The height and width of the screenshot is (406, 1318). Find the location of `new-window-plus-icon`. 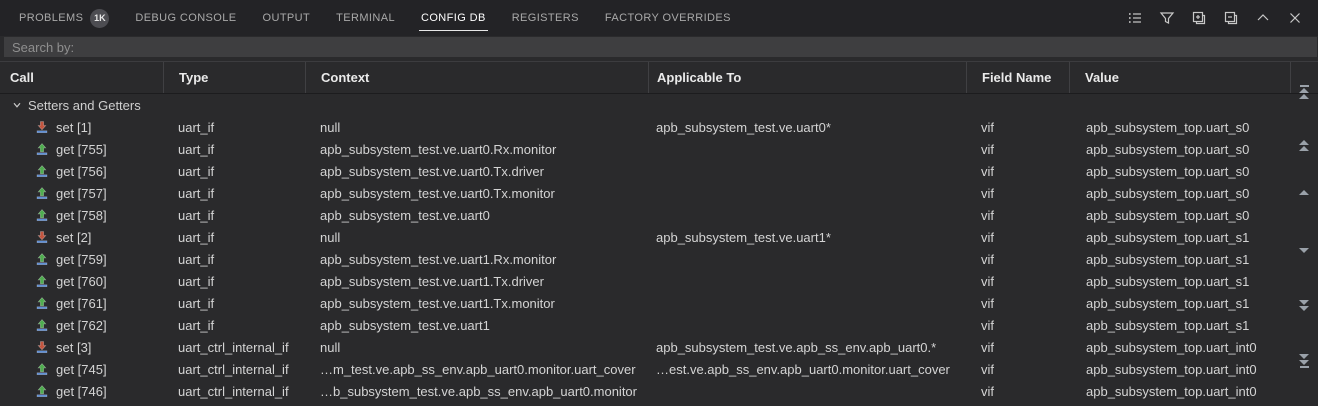

new-window-plus-icon is located at coordinates (1199, 18).